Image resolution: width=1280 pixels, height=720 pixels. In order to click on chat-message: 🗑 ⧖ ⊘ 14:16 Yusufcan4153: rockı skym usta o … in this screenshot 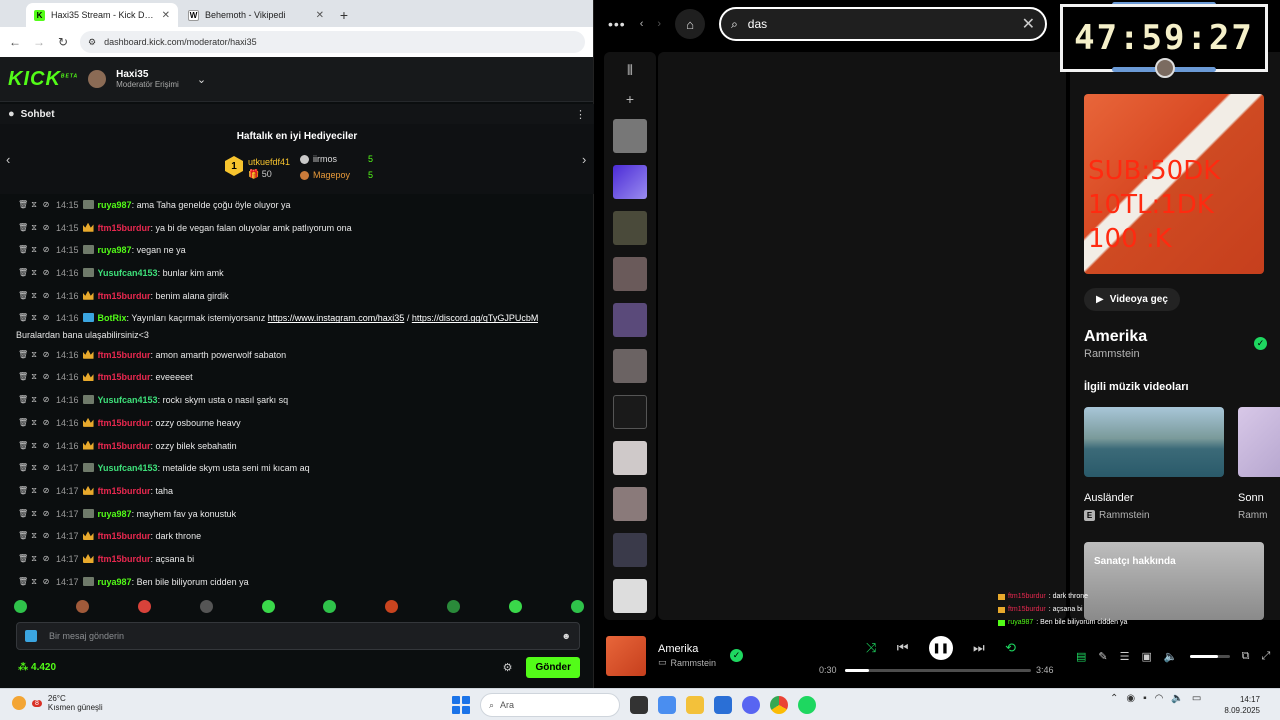, I will do `click(297, 402)`.